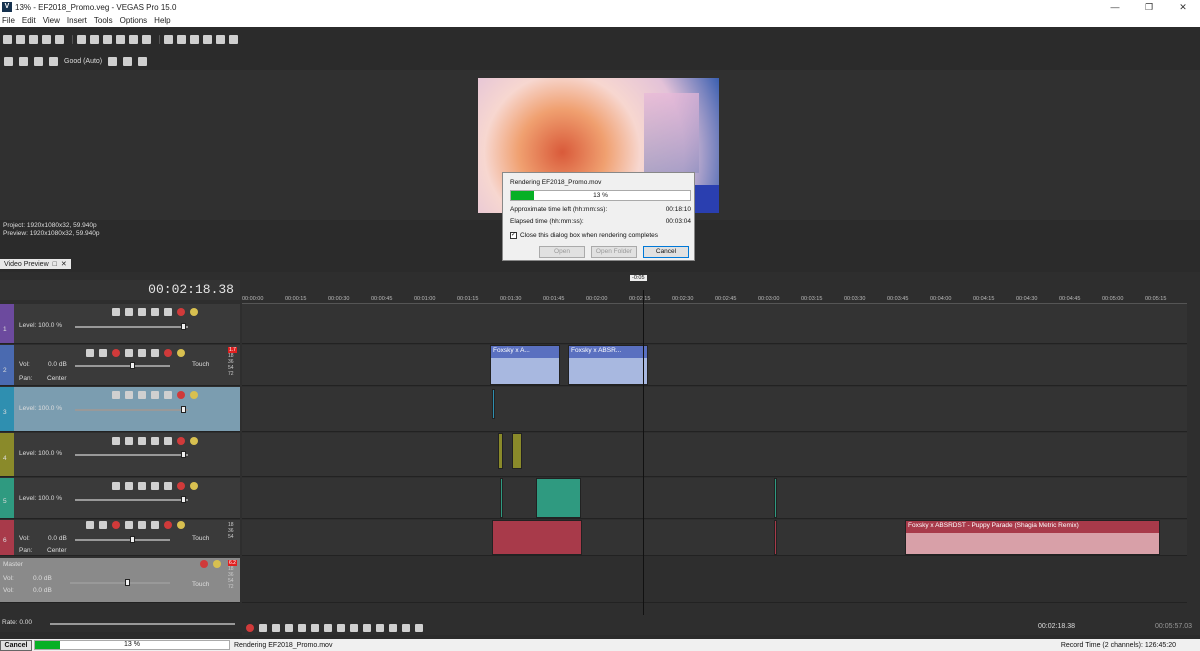 Image resolution: width=1200 pixels, height=651 pixels. I want to click on track-1-level-slider, so click(131, 326).